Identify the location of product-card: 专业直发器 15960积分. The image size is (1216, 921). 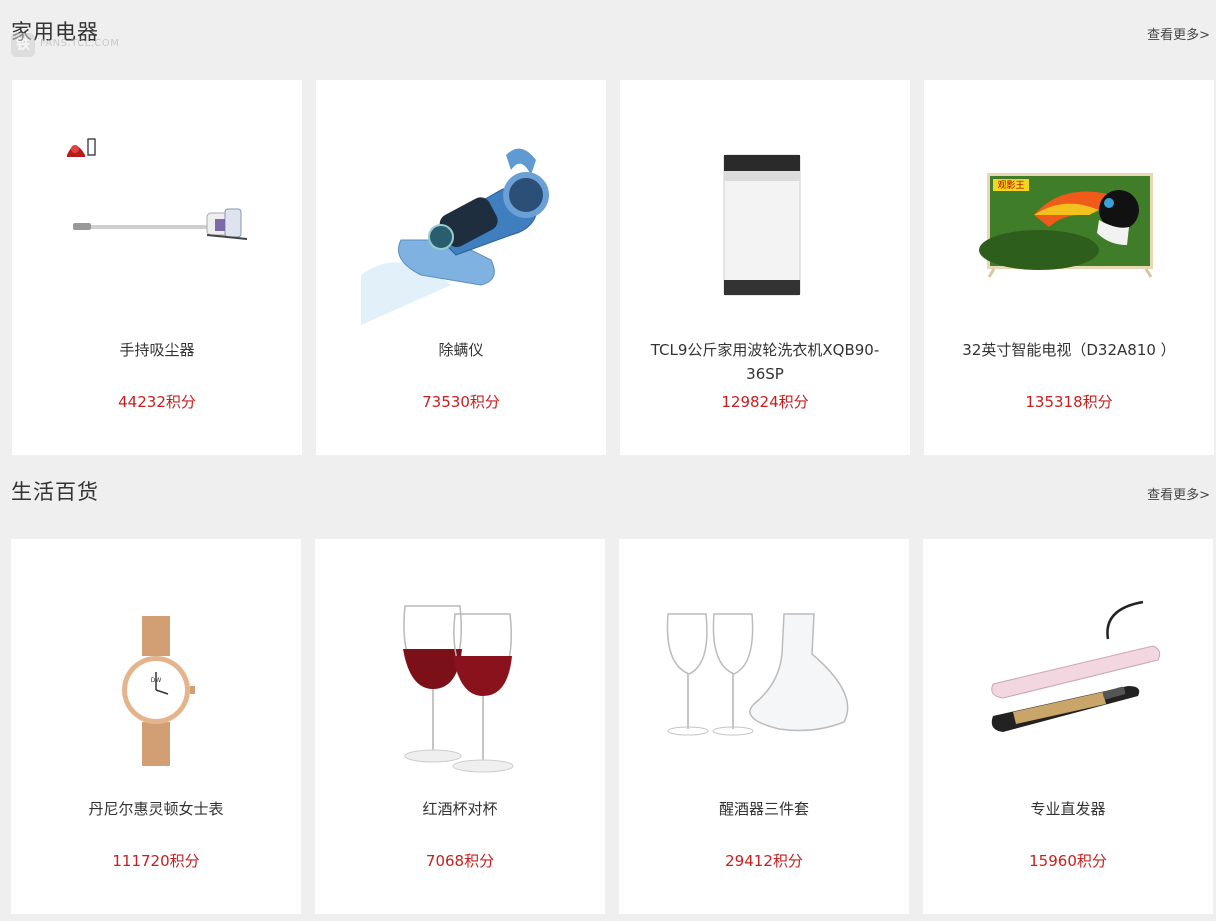
(1068, 726).